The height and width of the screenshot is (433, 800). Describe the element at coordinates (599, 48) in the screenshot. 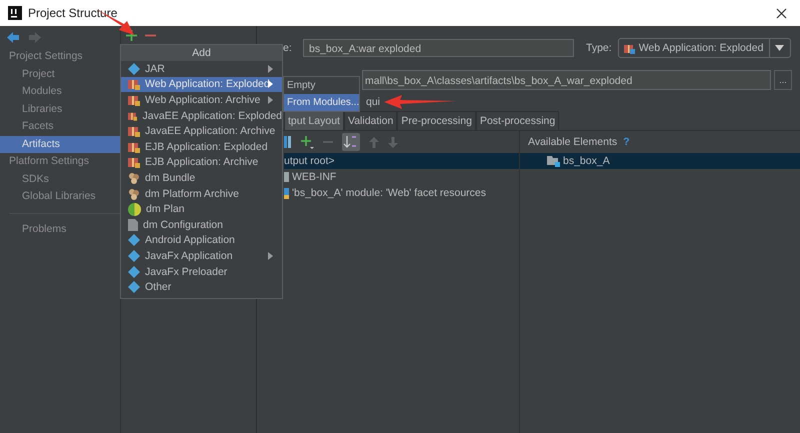

I see `field-label: Type:` at that location.